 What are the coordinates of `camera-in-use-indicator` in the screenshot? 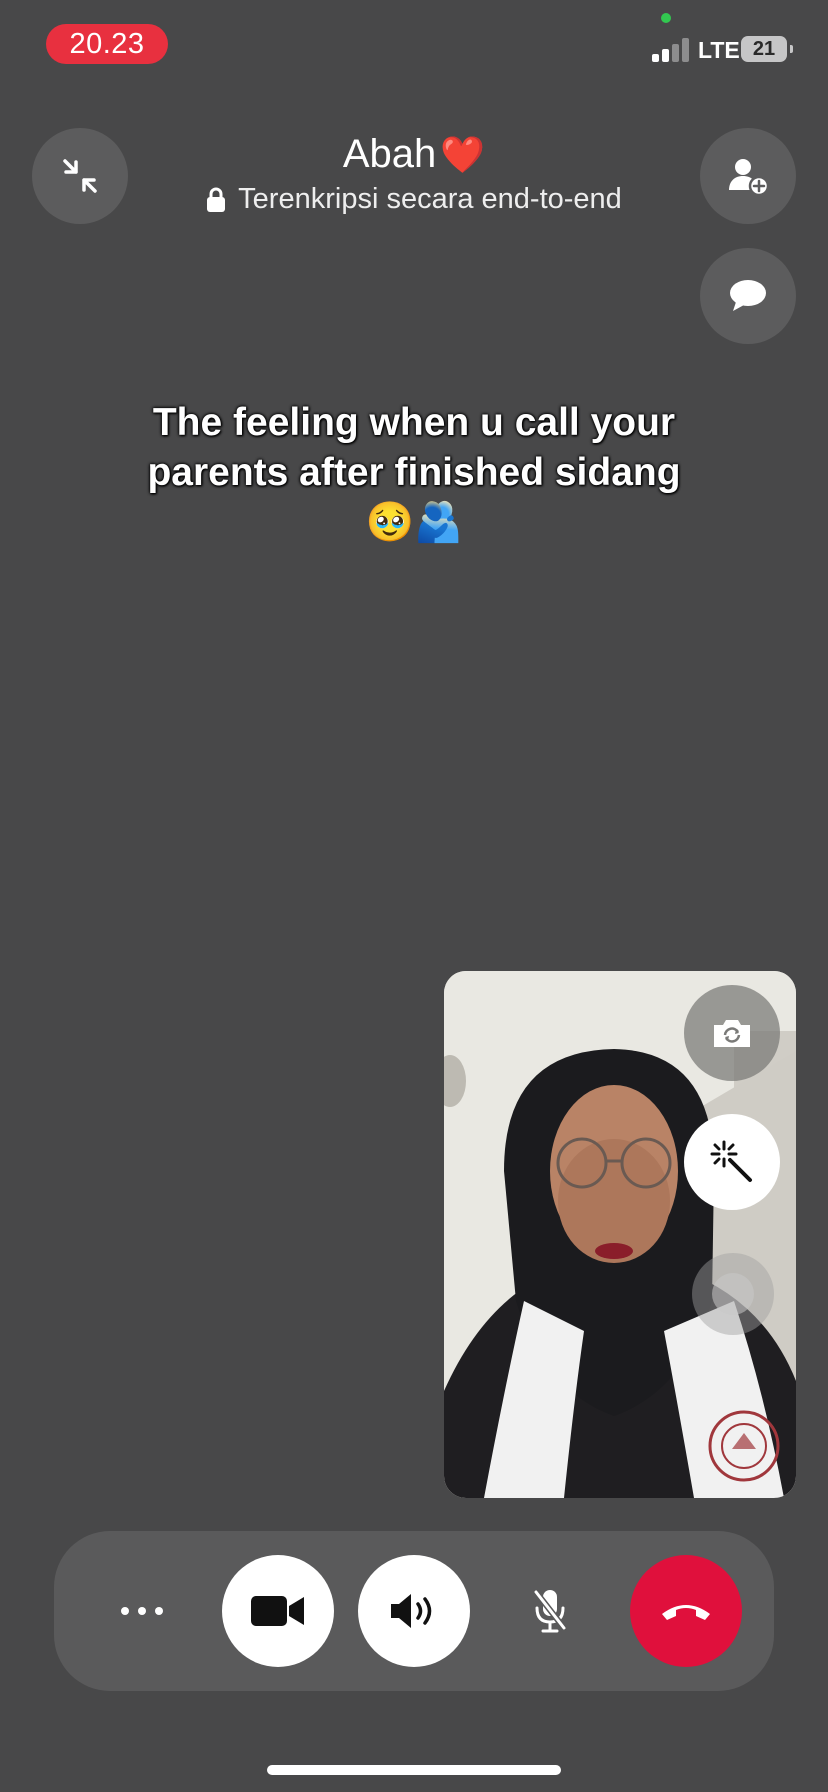 It's located at (666, 18).